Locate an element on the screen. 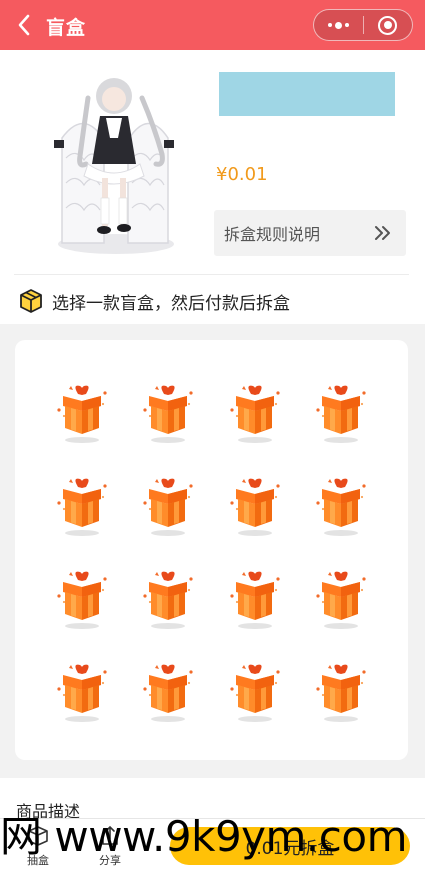 This screenshot has width=425, height=869. hint-text: 选择一款盲盒，然后付款后拆盒 is located at coordinates (171, 303).